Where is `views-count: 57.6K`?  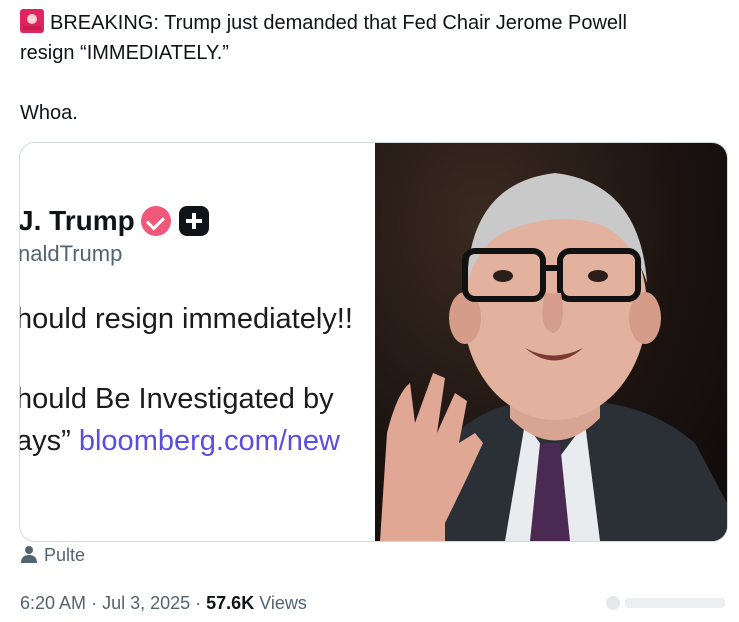
views-count: 57.6K is located at coordinates (230, 603).